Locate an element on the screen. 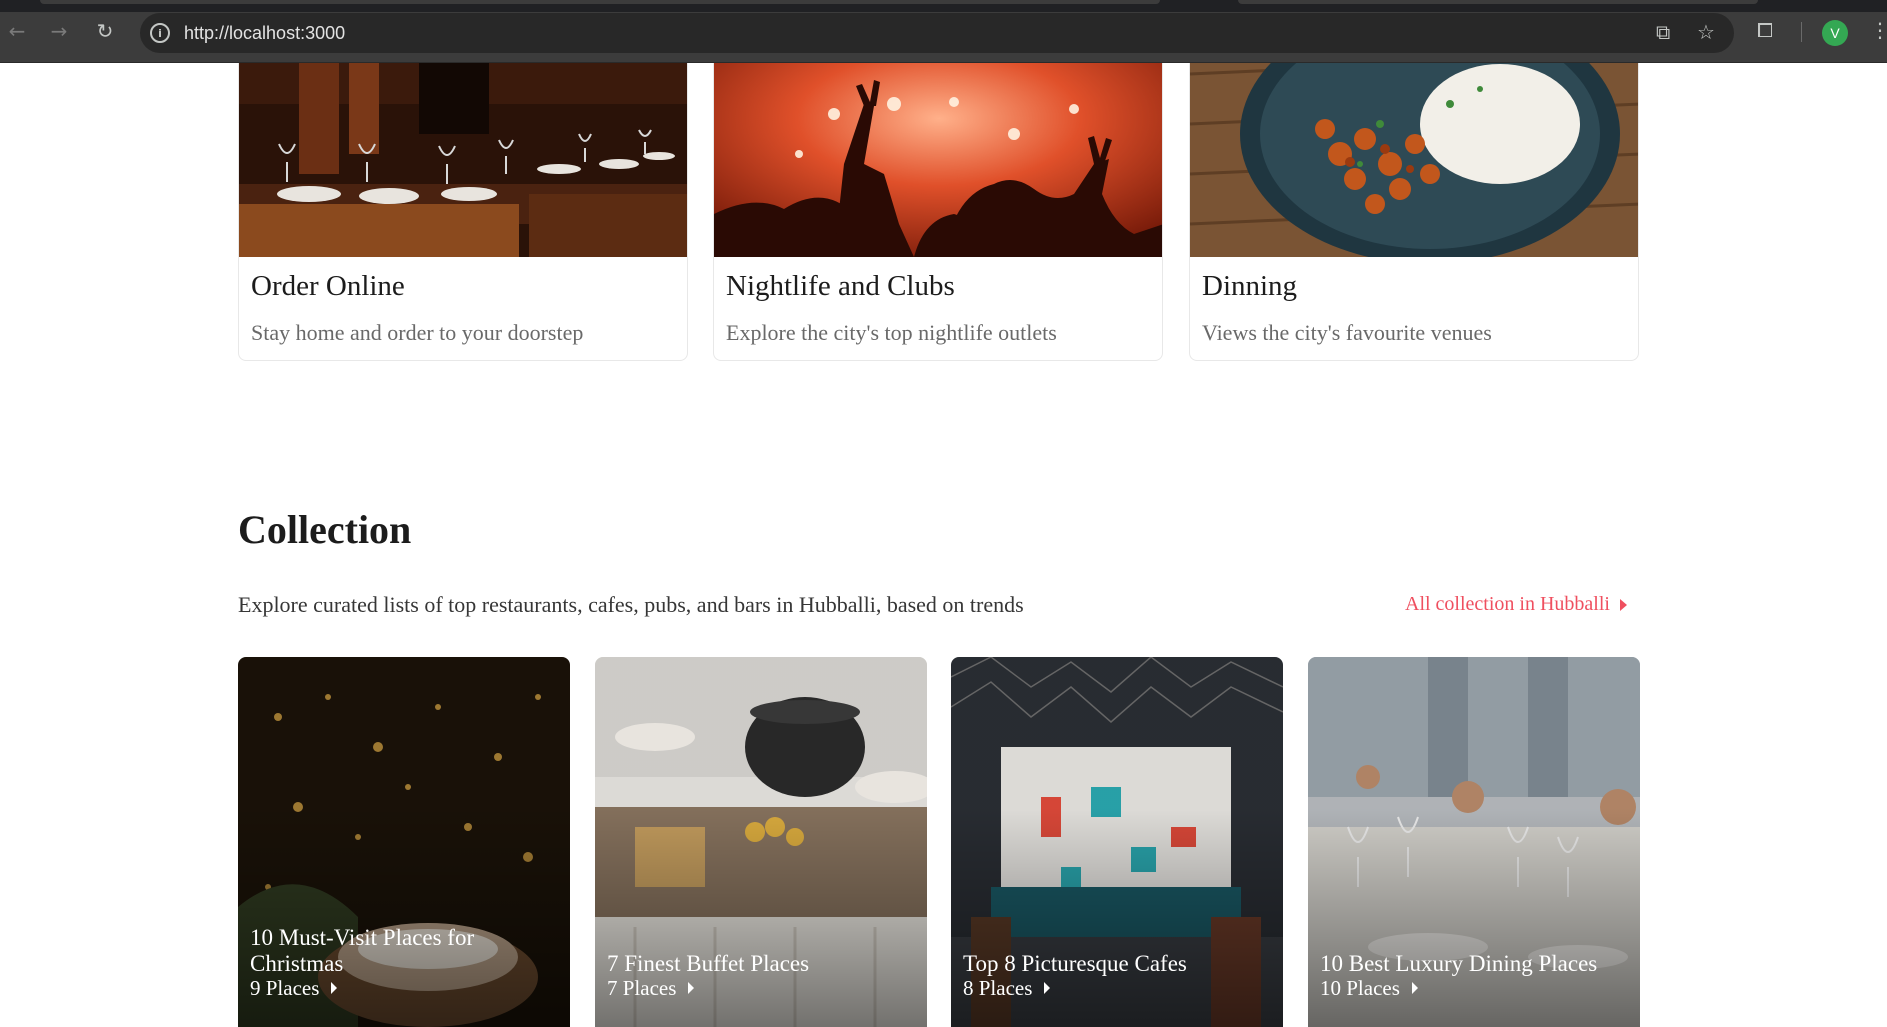 This screenshot has height=1027, width=1887. collection-places: 10 Places is located at coordinates (1473, 988).